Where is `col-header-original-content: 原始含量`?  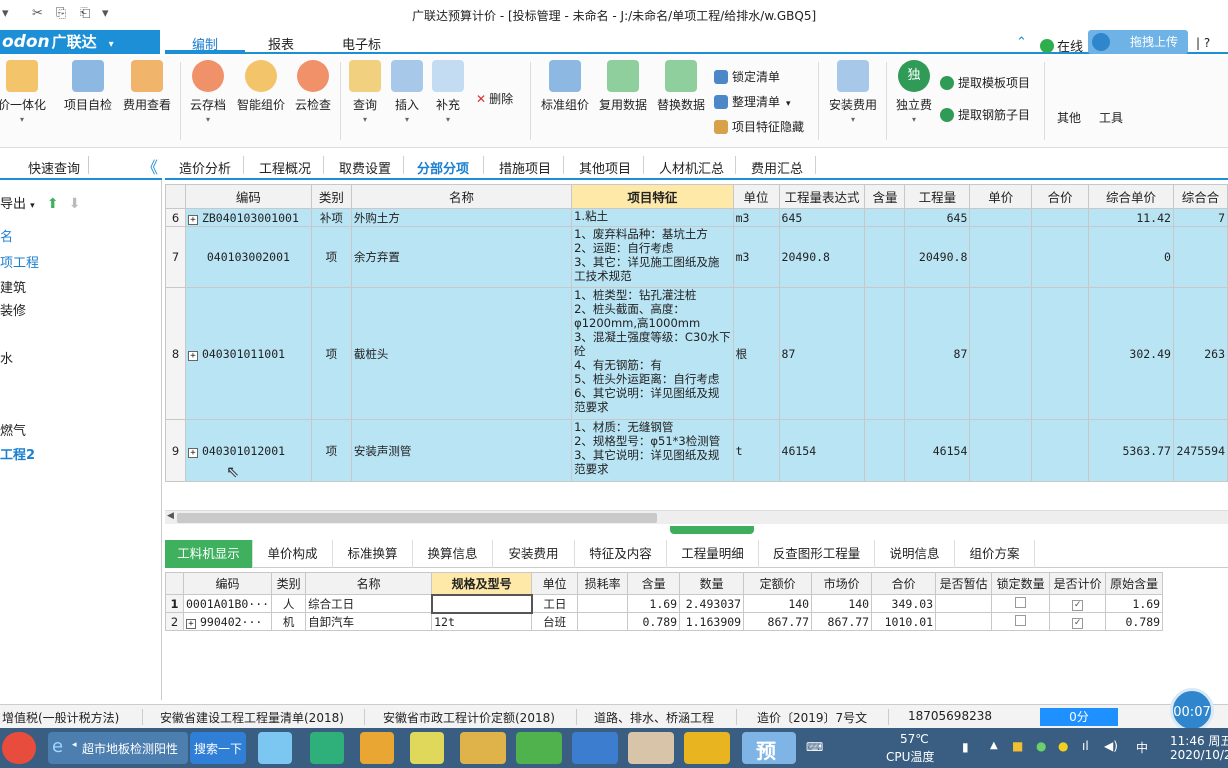 col-header-original-content: 原始含量 is located at coordinates (1134, 583).